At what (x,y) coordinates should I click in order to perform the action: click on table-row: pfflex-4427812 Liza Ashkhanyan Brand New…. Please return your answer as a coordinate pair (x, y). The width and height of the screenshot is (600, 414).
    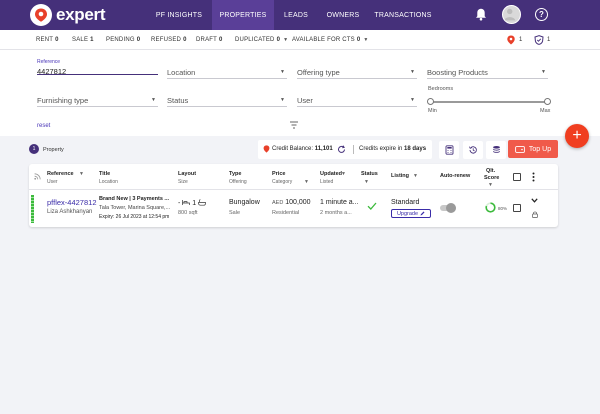
    Looking at the image, I should click on (293, 209).